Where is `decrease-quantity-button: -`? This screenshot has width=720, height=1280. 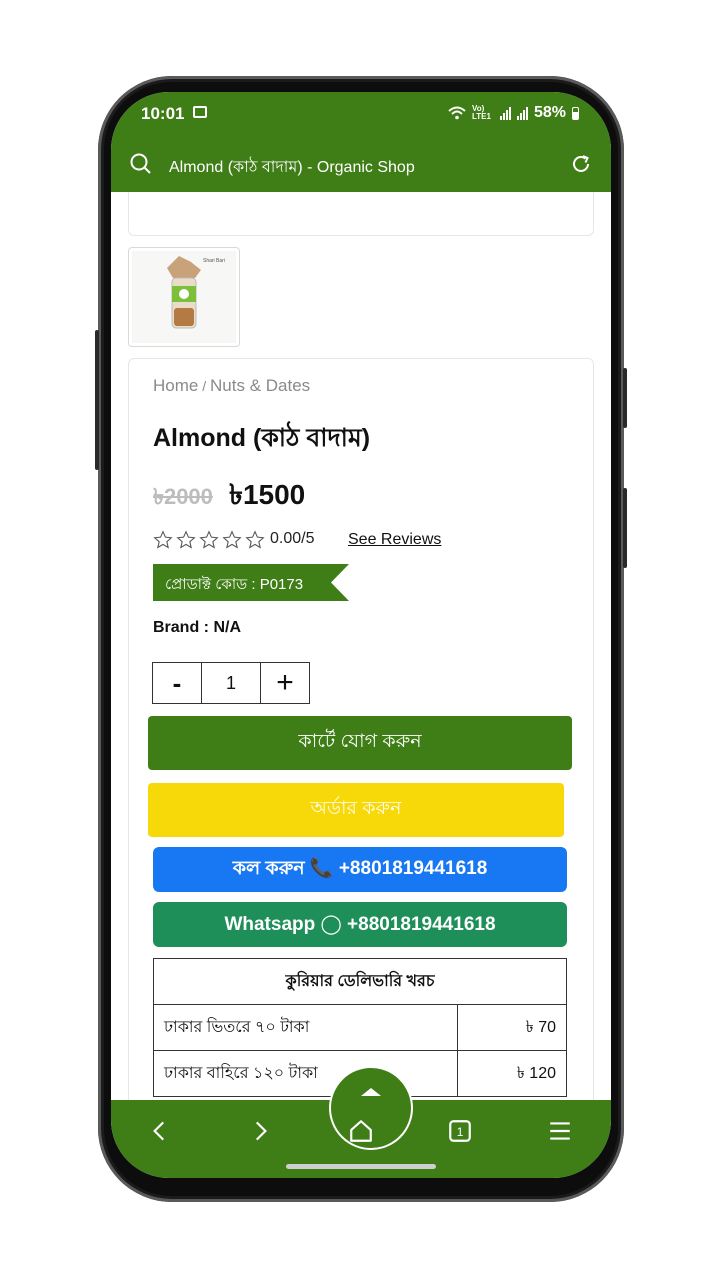
decrease-quantity-button: - is located at coordinates (177, 683).